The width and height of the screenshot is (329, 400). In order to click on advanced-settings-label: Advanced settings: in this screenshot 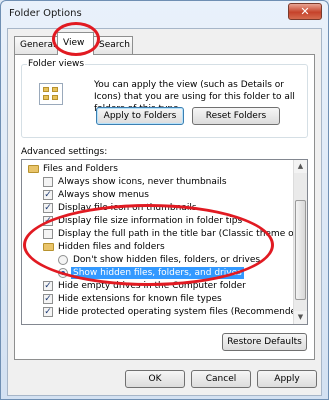, I will do `click(64, 152)`.